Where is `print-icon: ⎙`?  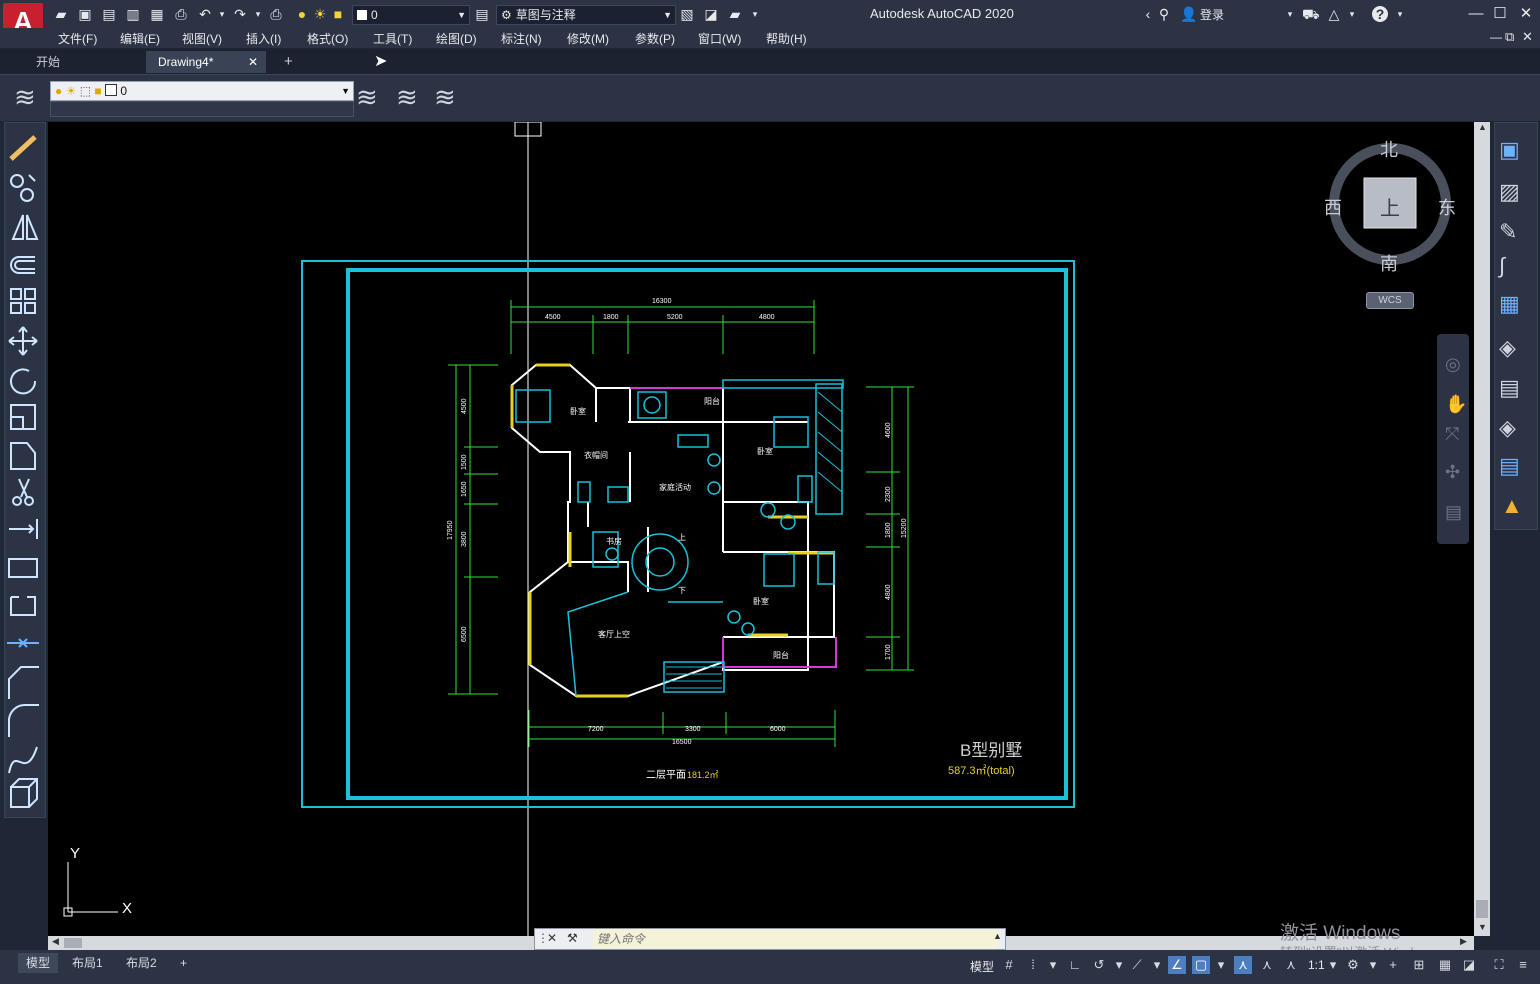 print-icon: ⎙ is located at coordinates (181, 14).